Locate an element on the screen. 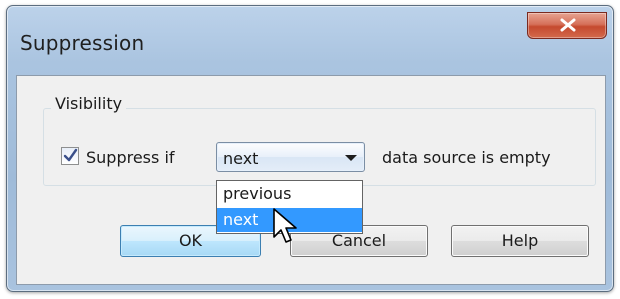 The width and height of the screenshot is (620, 299). check-icon is located at coordinates (70, 155).